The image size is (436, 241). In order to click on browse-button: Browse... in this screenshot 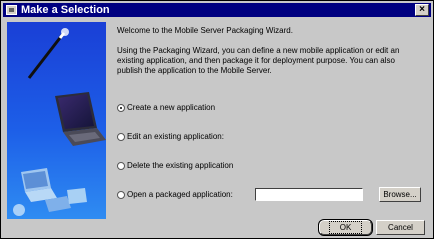, I will do `click(400, 194)`.